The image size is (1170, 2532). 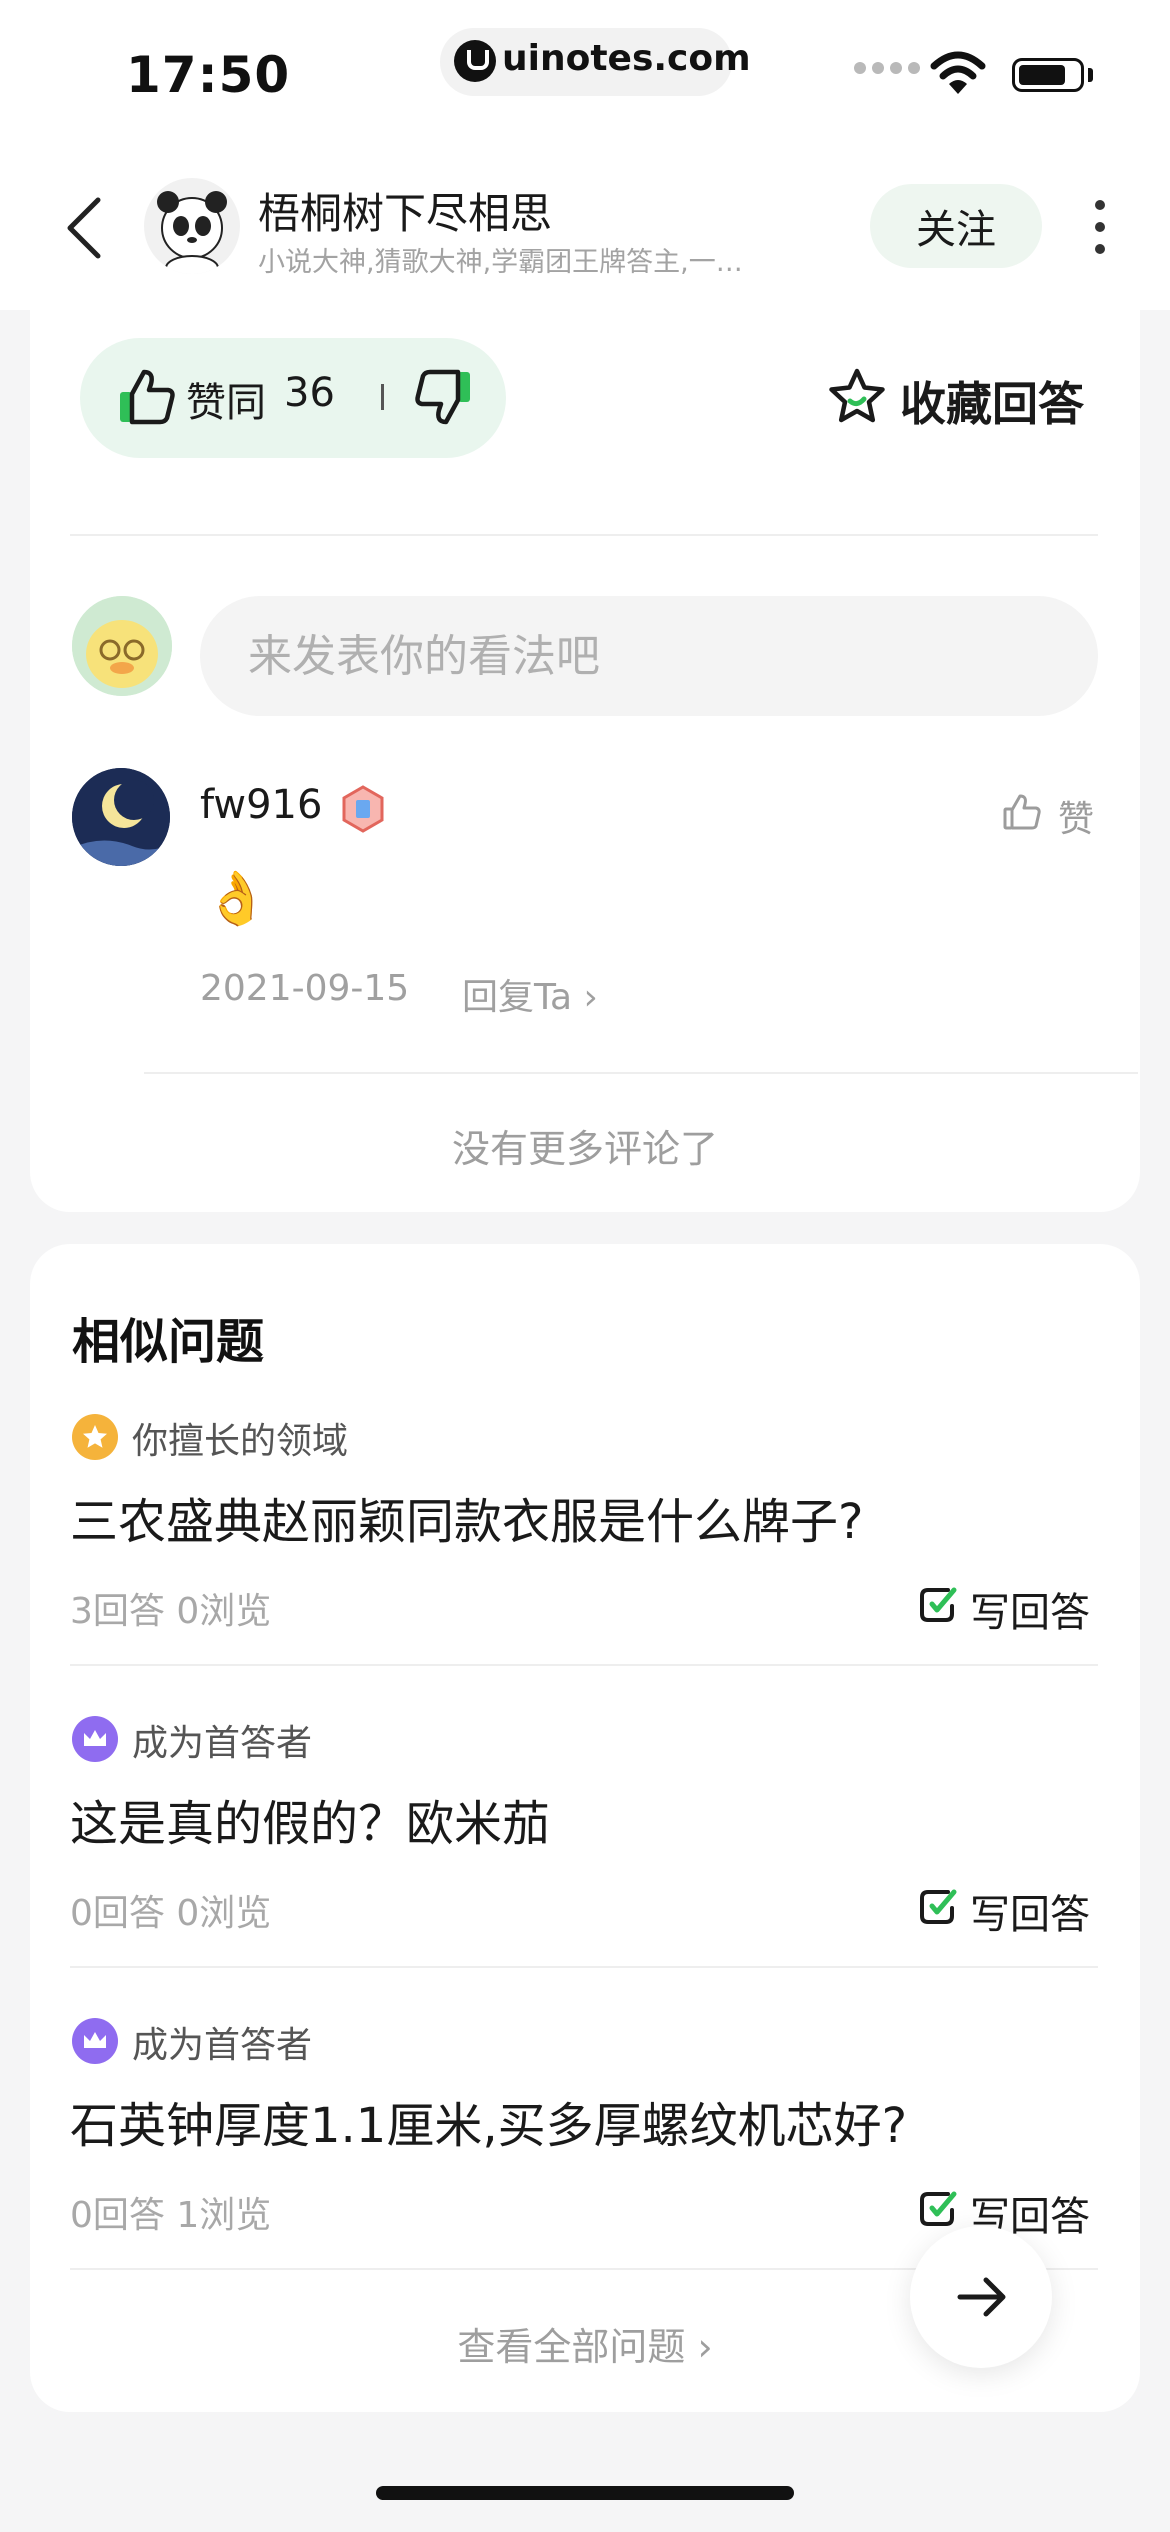 I want to click on agree-label: 赞同, so click(x=226, y=399).